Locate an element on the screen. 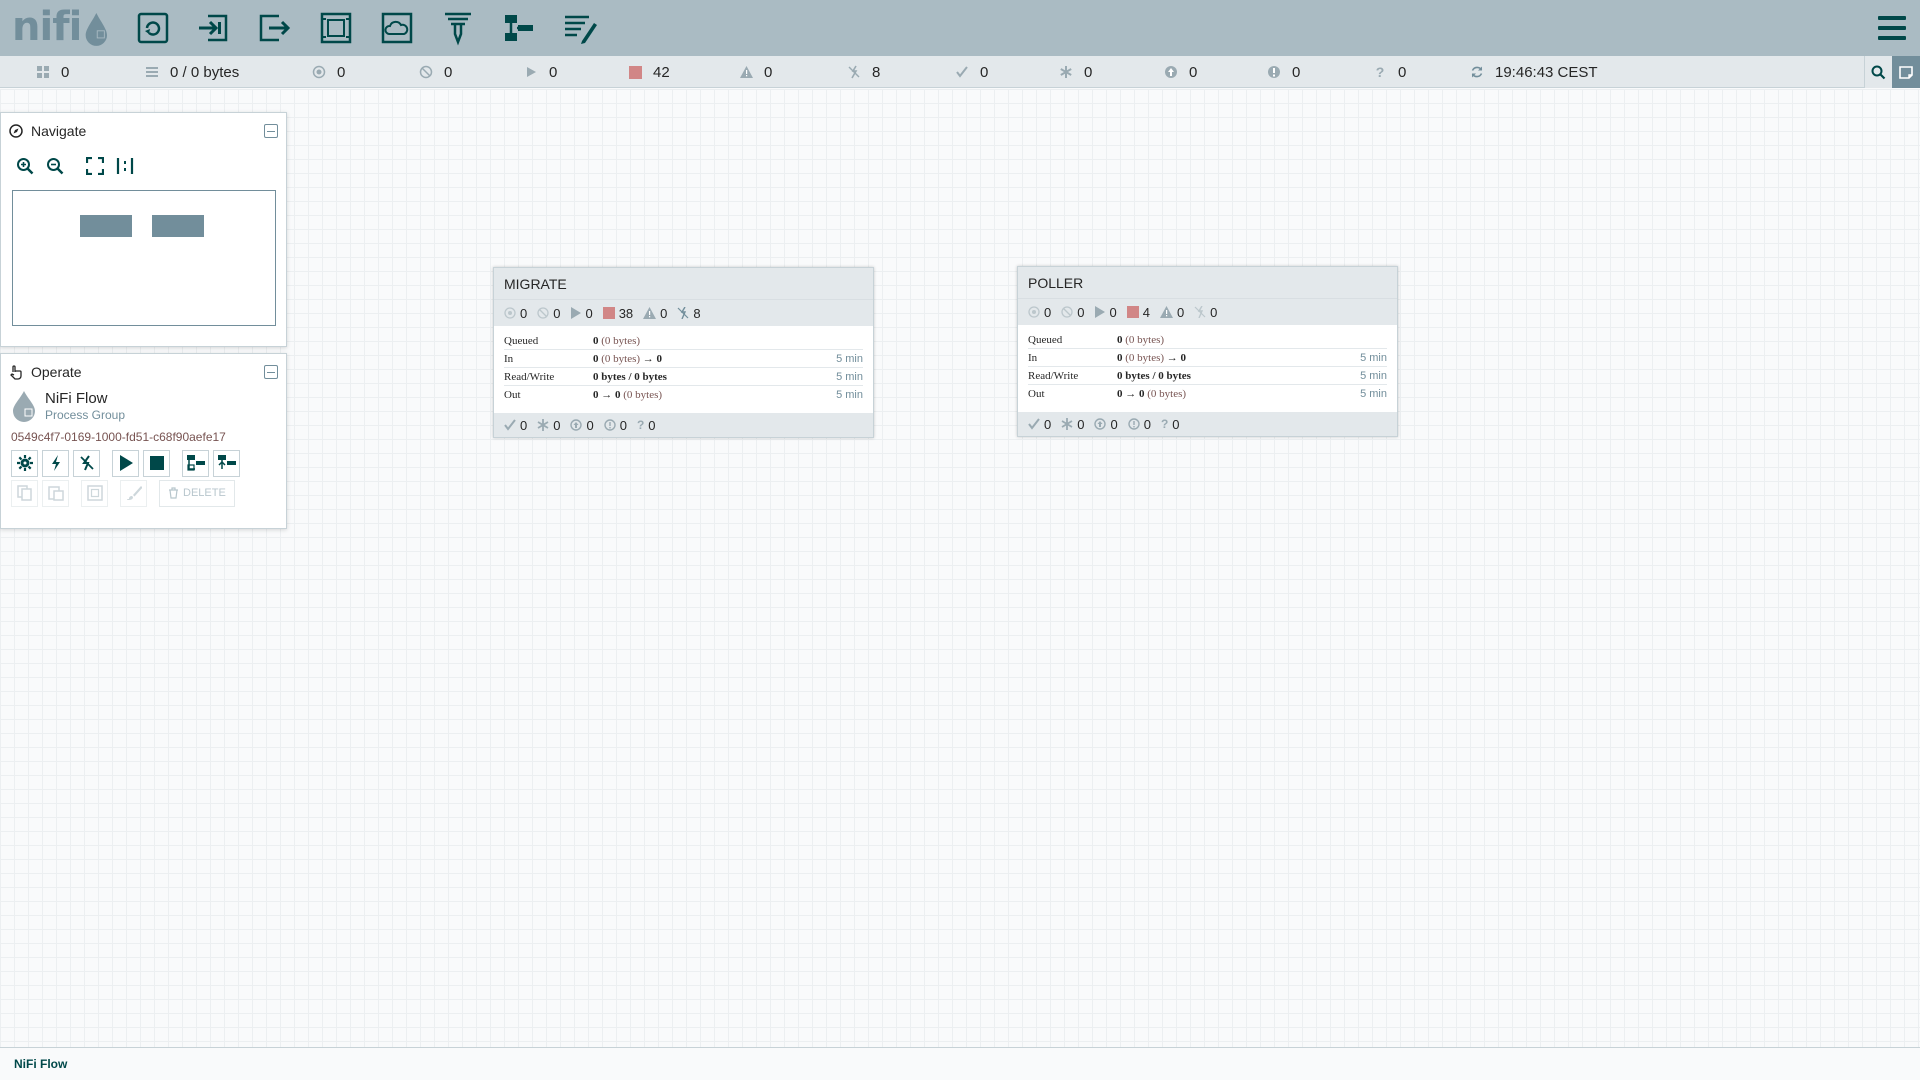 This screenshot has width=1920, height=1080. status-stale: 0 is located at coordinates (1180, 72).